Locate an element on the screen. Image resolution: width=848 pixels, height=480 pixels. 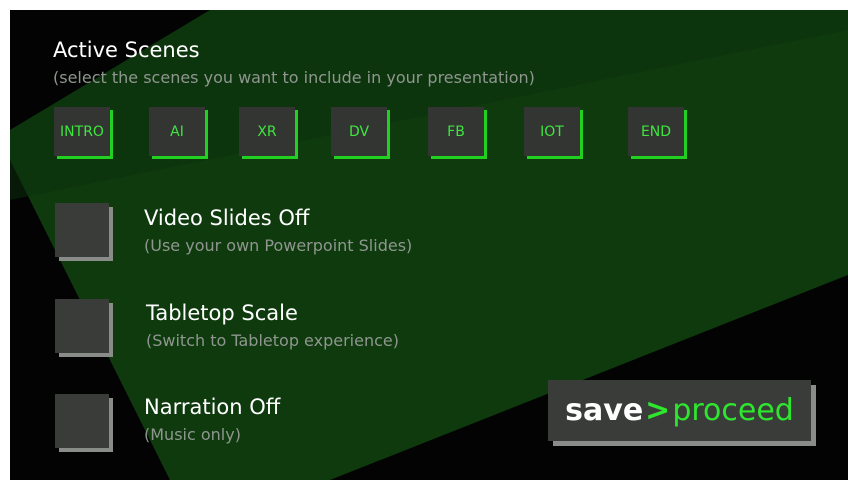
tabletop-scale-checkbox is located at coordinates (82, 326).